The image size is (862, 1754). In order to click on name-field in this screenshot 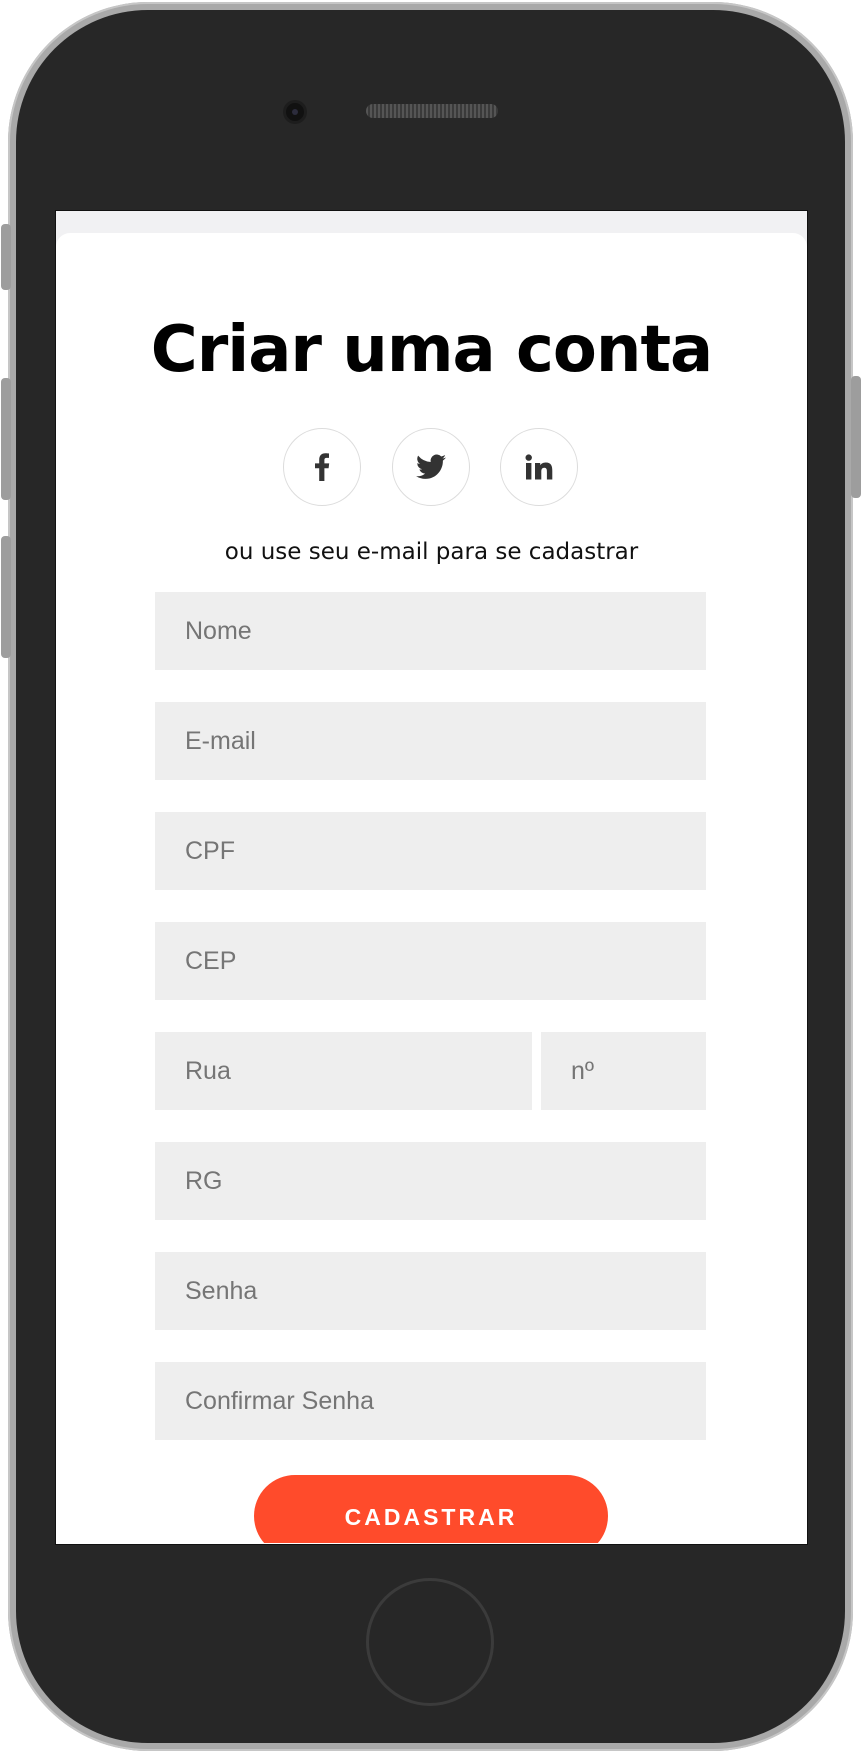, I will do `click(430, 631)`.